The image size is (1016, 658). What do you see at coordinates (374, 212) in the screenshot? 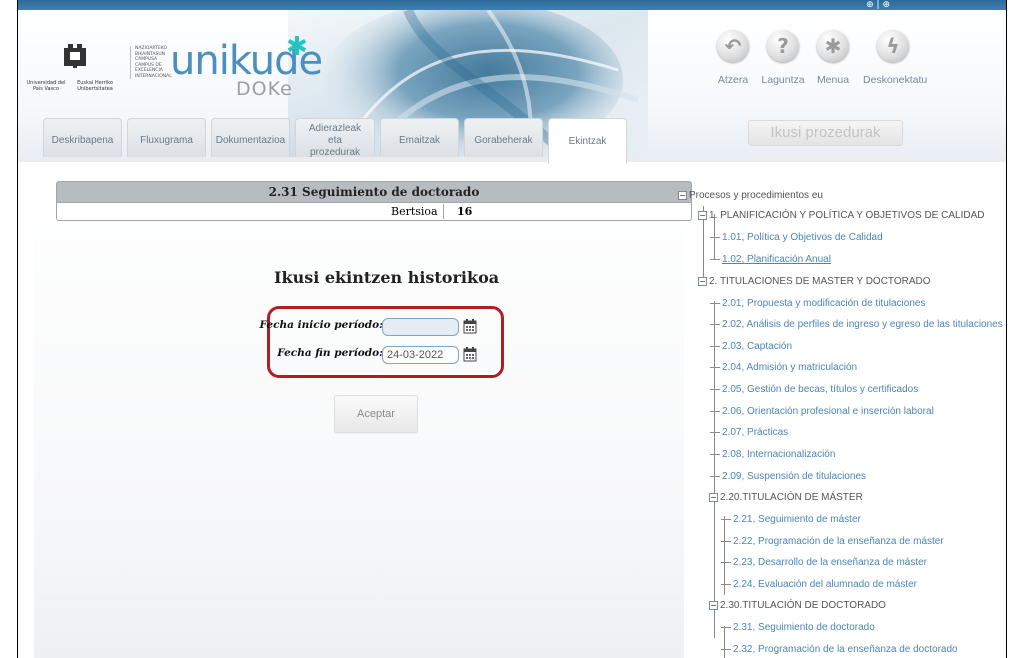
I see `version-bar: Bertsioa 16` at bounding box center [374, 212].